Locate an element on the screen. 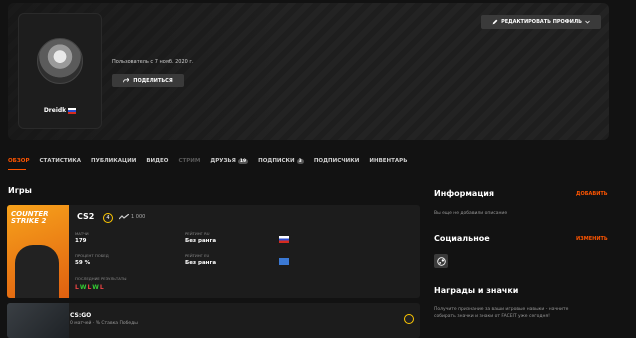  steam-link-button is located at coordinates (441, 261).